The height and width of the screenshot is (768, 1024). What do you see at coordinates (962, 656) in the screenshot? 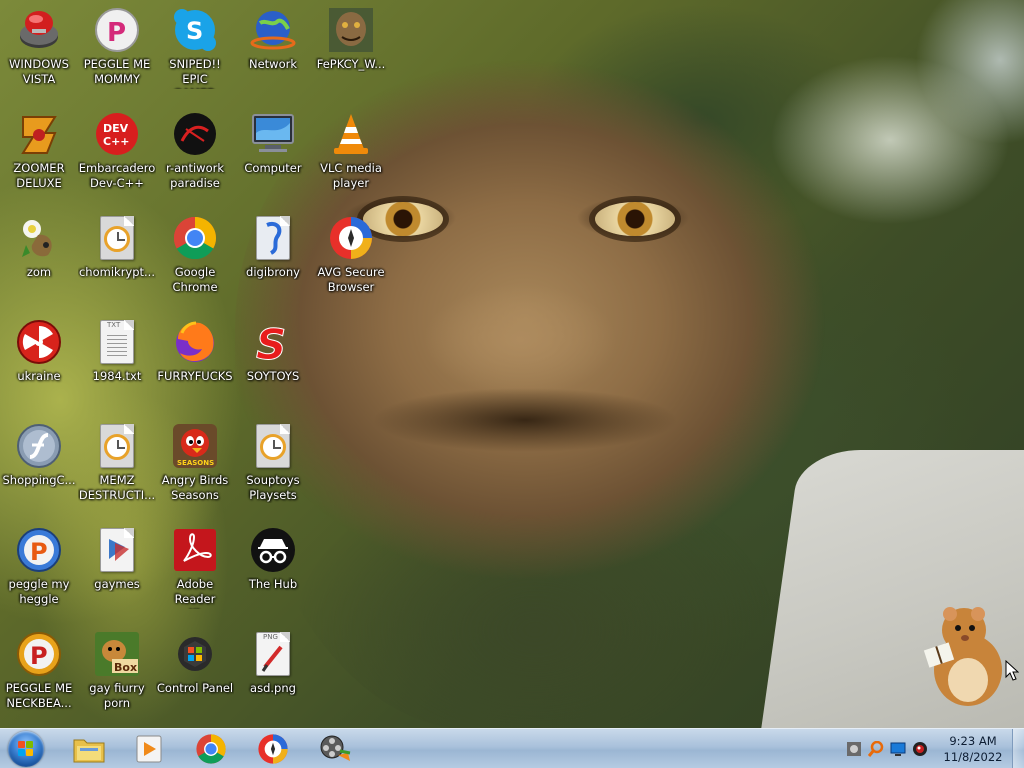
I see `desktop-hamster-decoration` at bounding box center [962, 656].